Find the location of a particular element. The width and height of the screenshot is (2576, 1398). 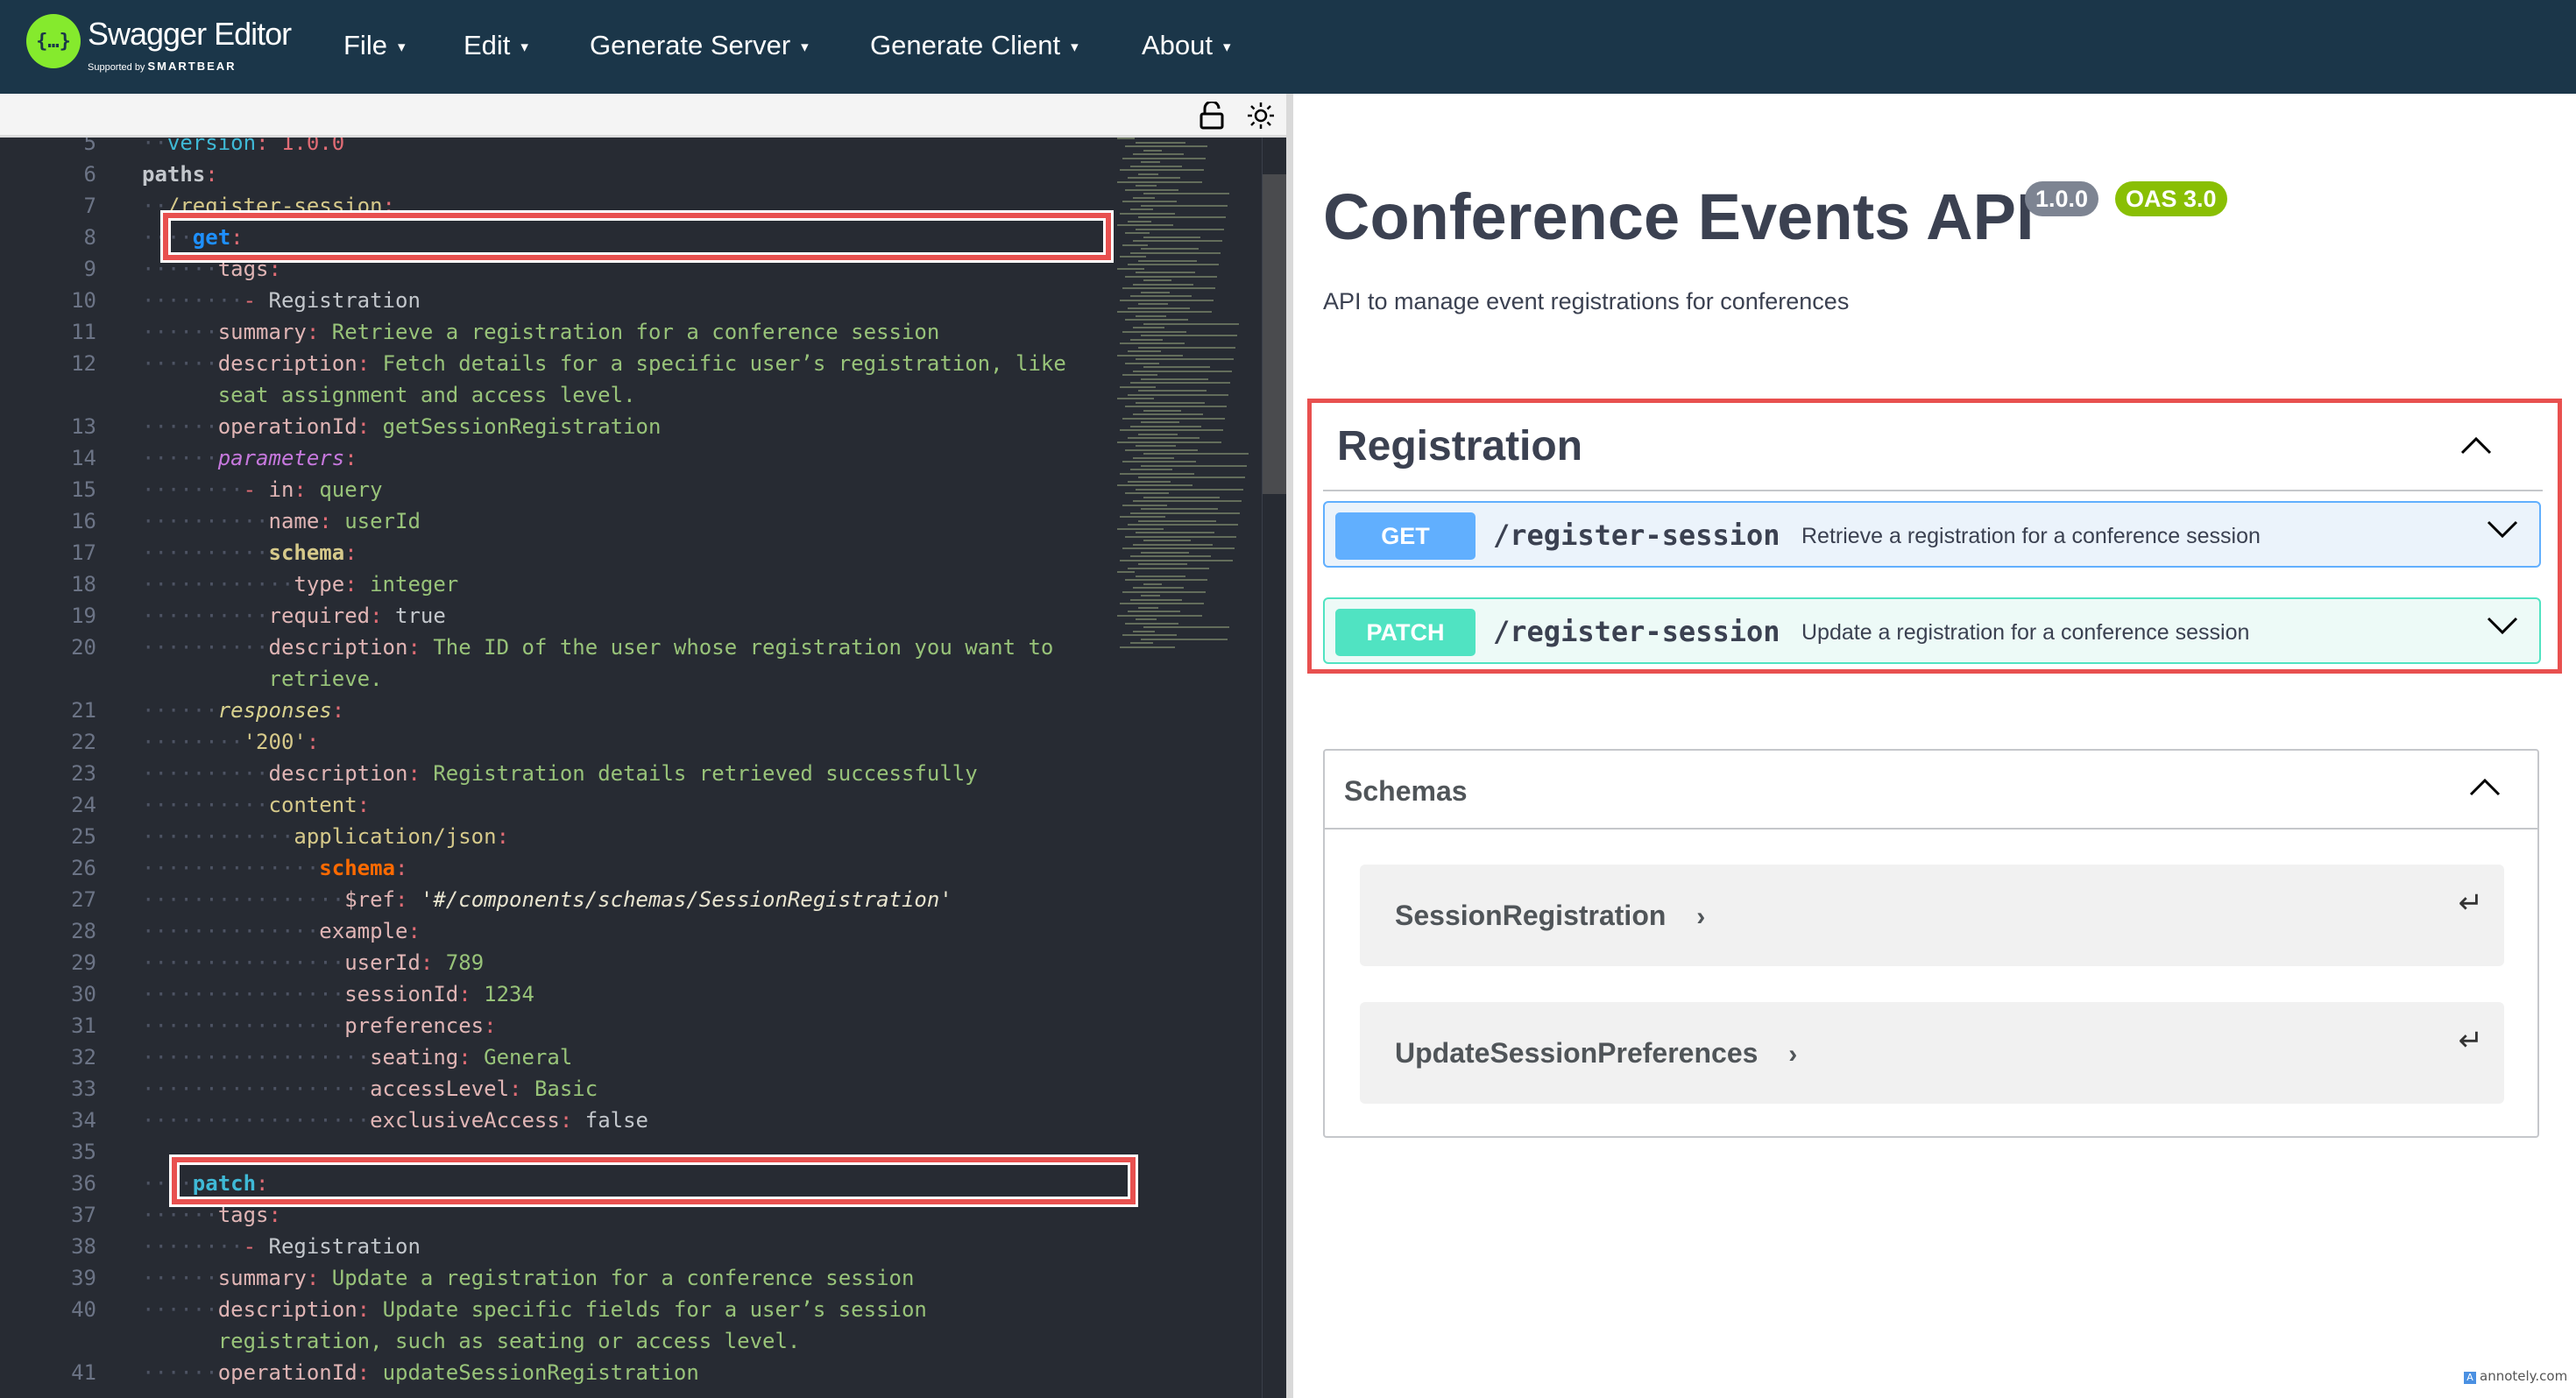

code-line: 18 ············type: integer is located at coordinates (556, 584).